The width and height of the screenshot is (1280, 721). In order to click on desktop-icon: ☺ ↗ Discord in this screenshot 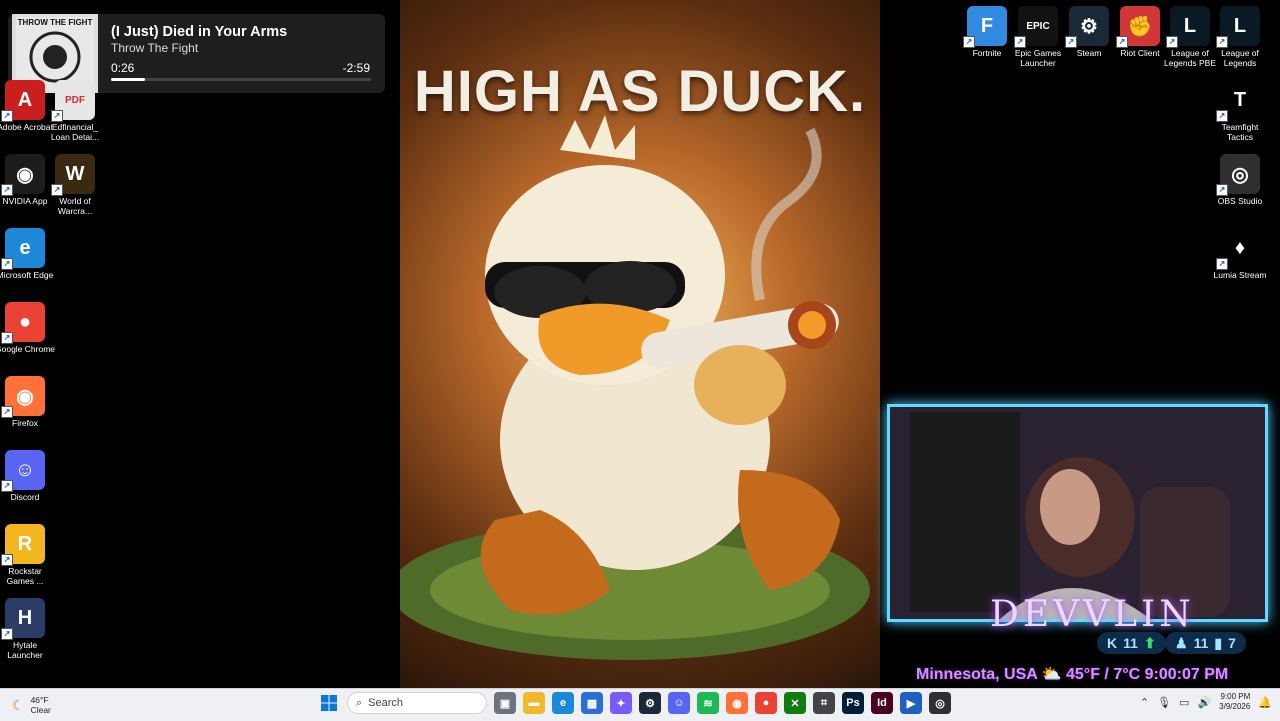, I will do `click(27, 476)`.